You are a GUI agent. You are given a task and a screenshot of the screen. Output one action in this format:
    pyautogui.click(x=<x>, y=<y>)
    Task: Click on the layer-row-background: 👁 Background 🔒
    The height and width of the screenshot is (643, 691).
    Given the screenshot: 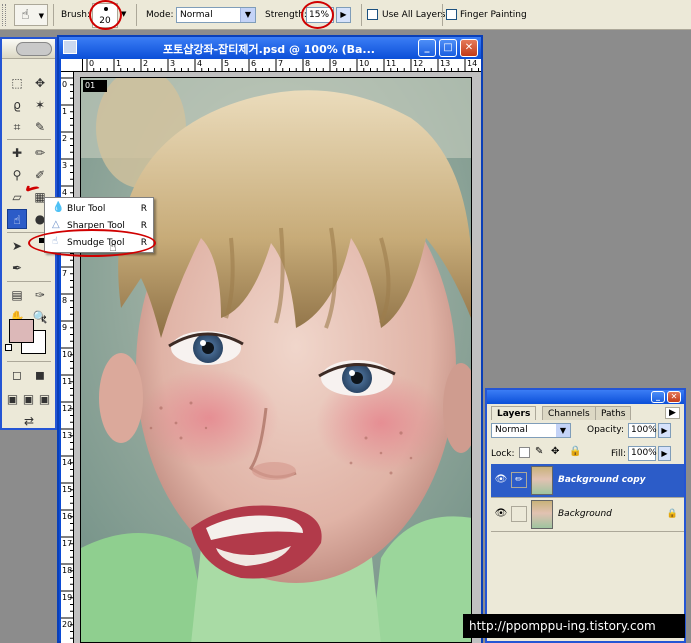 What is the action you would take?
    pyautogui.click(x=587, y=515)
    